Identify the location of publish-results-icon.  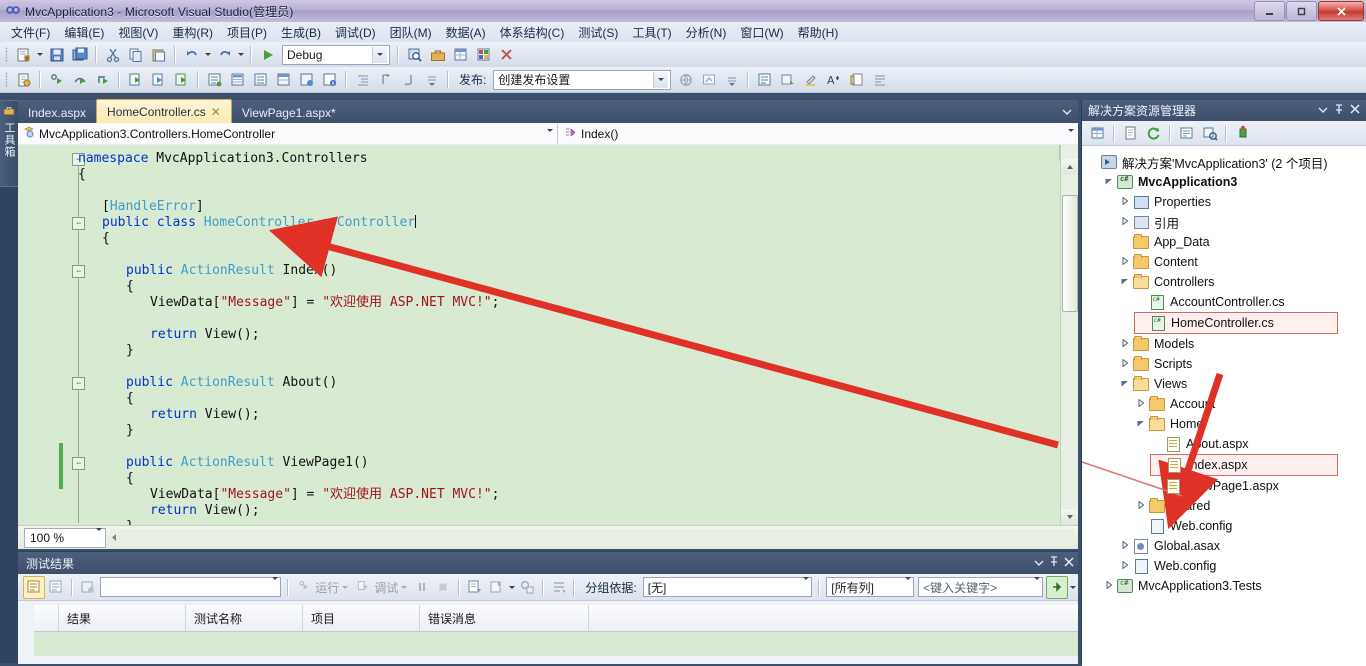
(528, 587).